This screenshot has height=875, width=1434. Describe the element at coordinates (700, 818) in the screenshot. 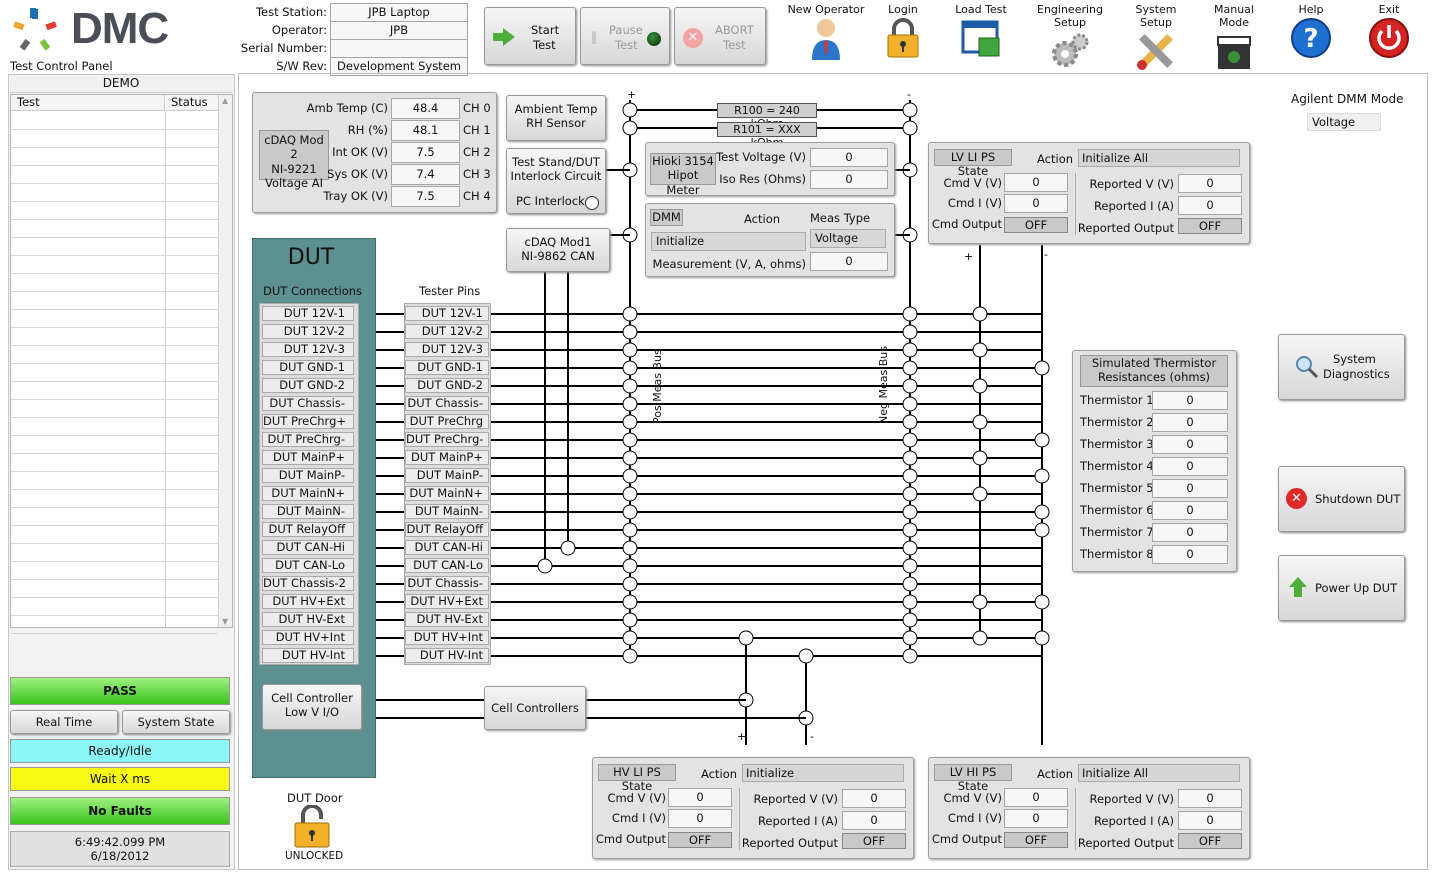

I see `hvli-cmdi-field: 0` at that location.